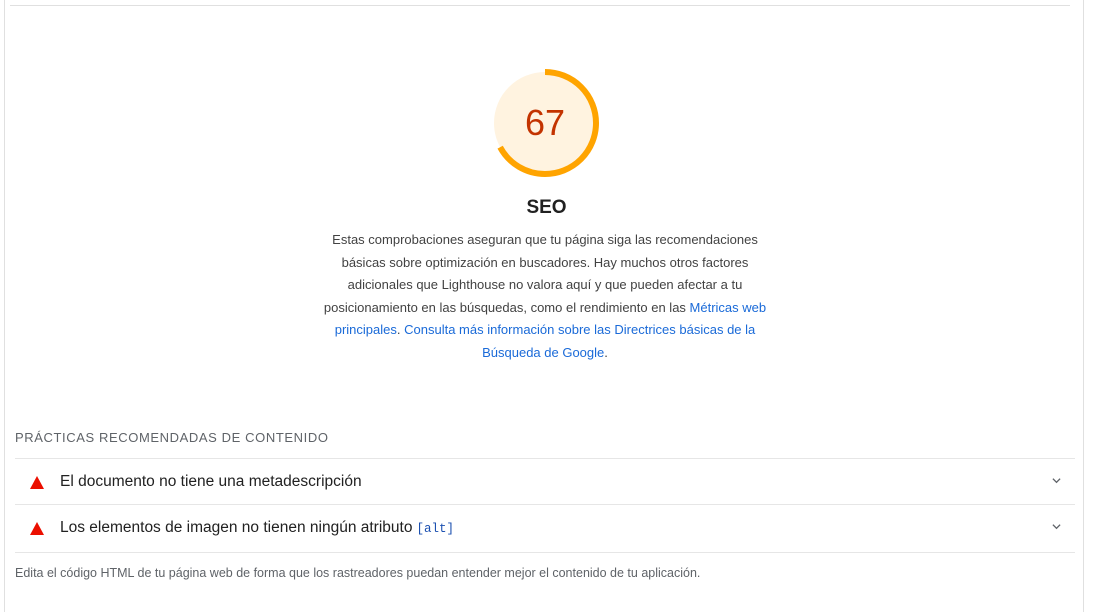 The width and height of the screenshot is (1093, 612). I want to click on audit-code: [alt], so click(435, 529).